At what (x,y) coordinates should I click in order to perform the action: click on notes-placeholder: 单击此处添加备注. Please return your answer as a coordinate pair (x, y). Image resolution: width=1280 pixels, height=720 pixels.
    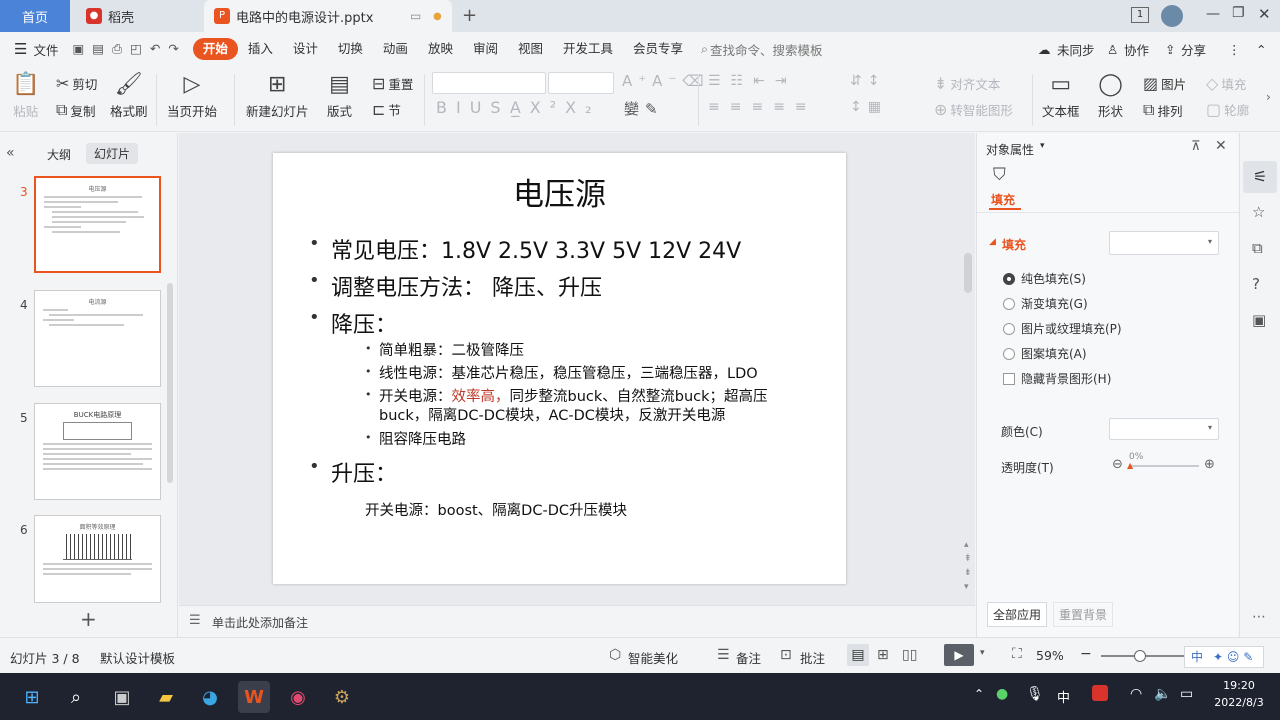
    Looking at the image, I should click on (260, 622).